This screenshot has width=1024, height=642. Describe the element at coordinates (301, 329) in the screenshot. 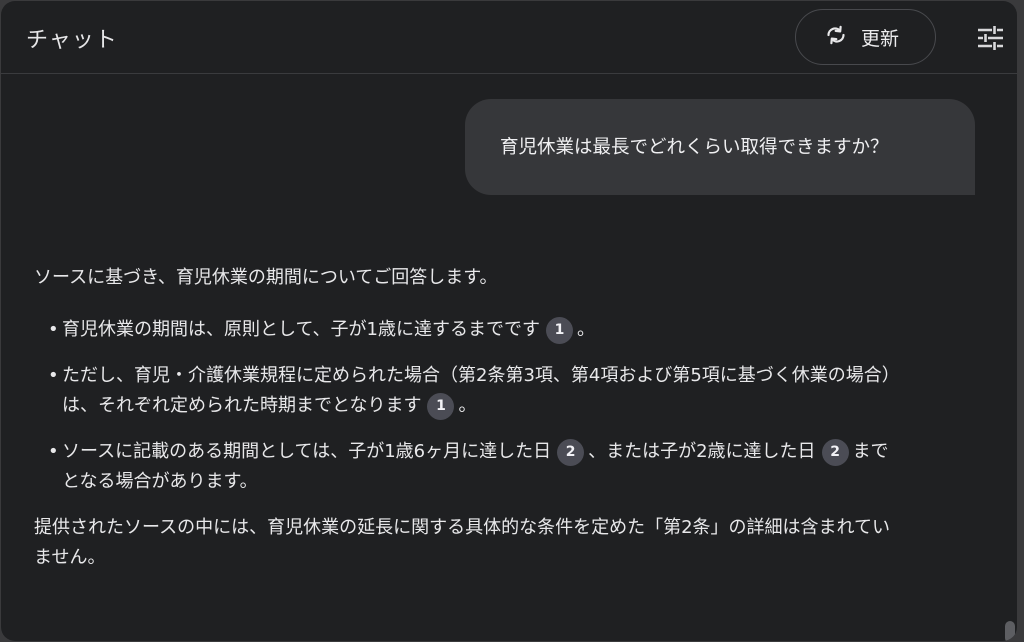

I see `bullet-text: 育児休業の期間は、原則として、子が1歳に達するまでです` at that location.